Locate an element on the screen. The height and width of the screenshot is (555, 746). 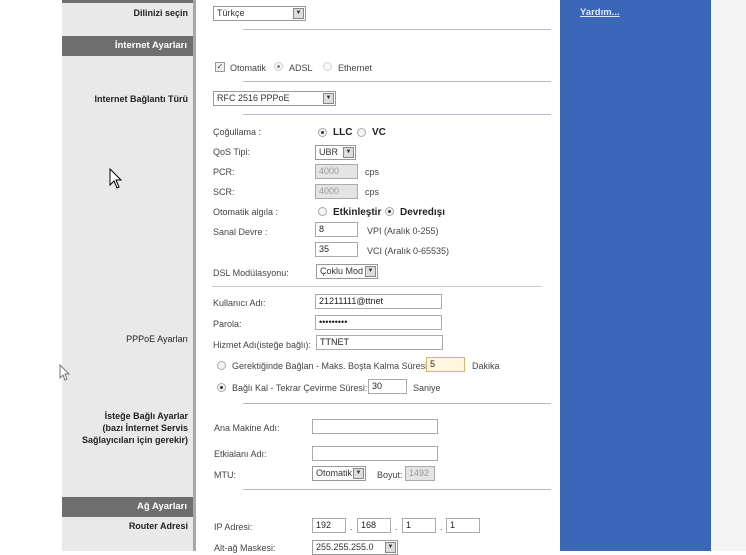
auto-checkbox: ✓ is located at coordinates (220, 67).